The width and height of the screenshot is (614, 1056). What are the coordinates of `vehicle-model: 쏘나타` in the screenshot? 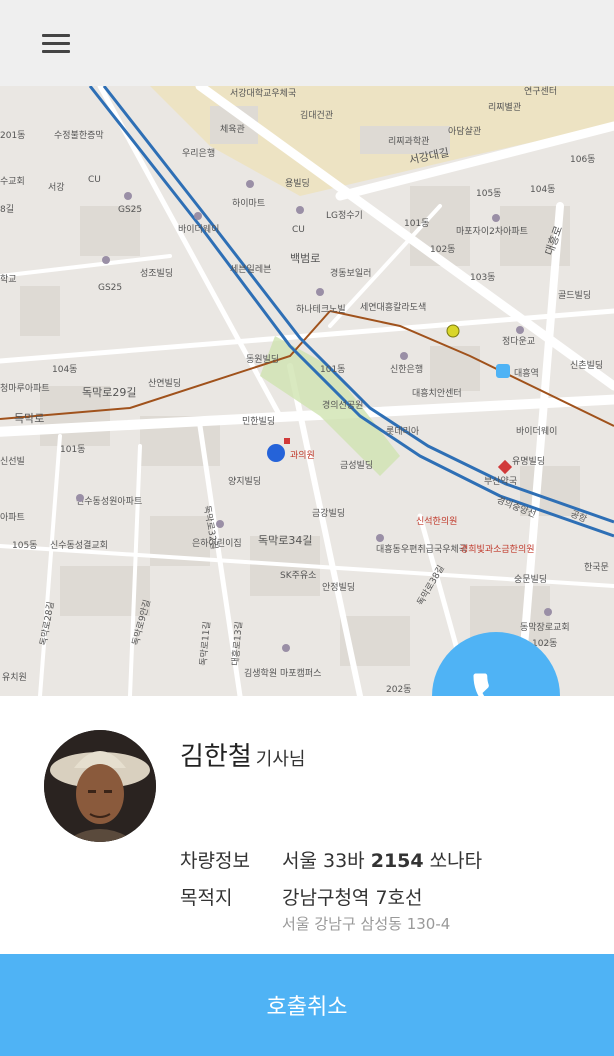 It's located at (456, 861).